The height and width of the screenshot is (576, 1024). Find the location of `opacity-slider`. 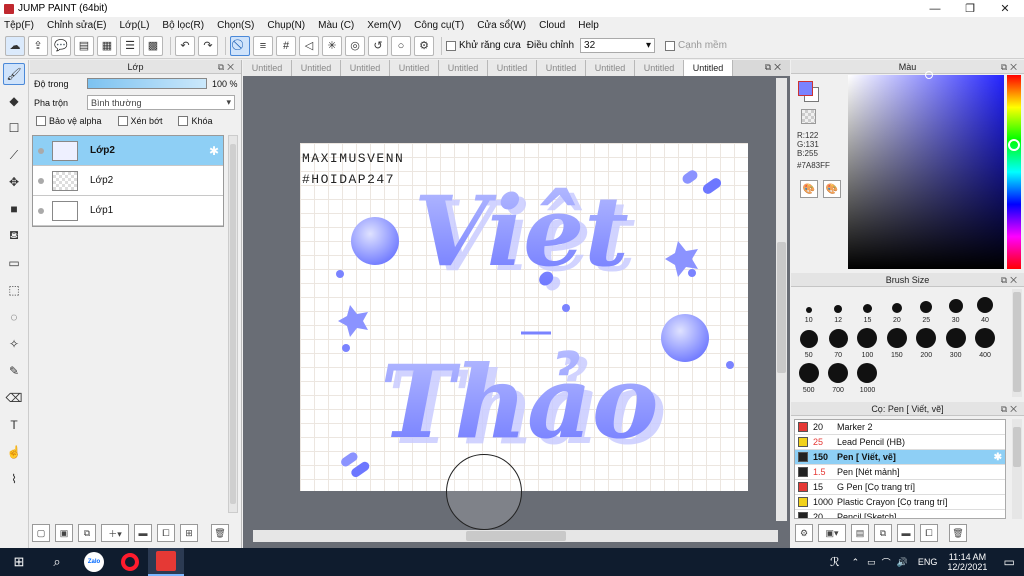

opacity-slider is located at coordinates (147, 83).